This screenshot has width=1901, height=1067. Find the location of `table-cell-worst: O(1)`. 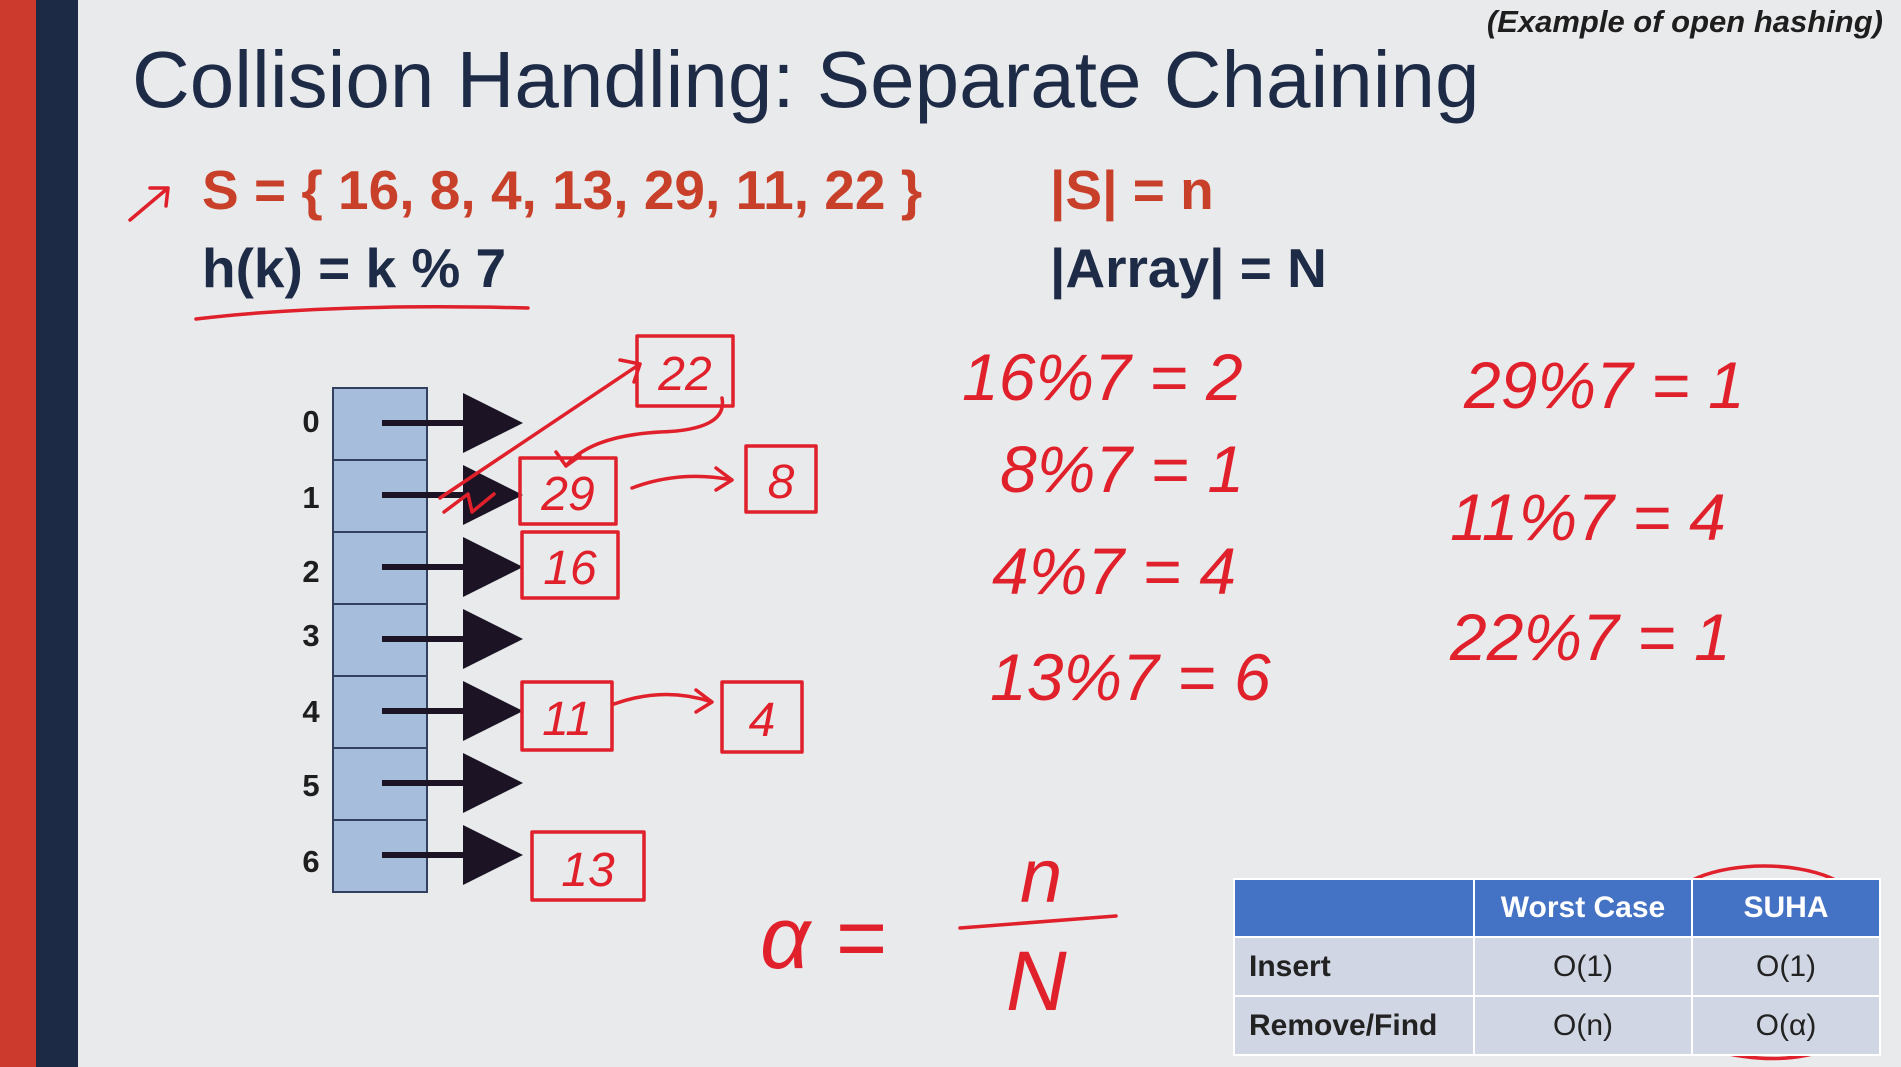

table-cell-worst: O(1) is located at coordinates (1583, 966).